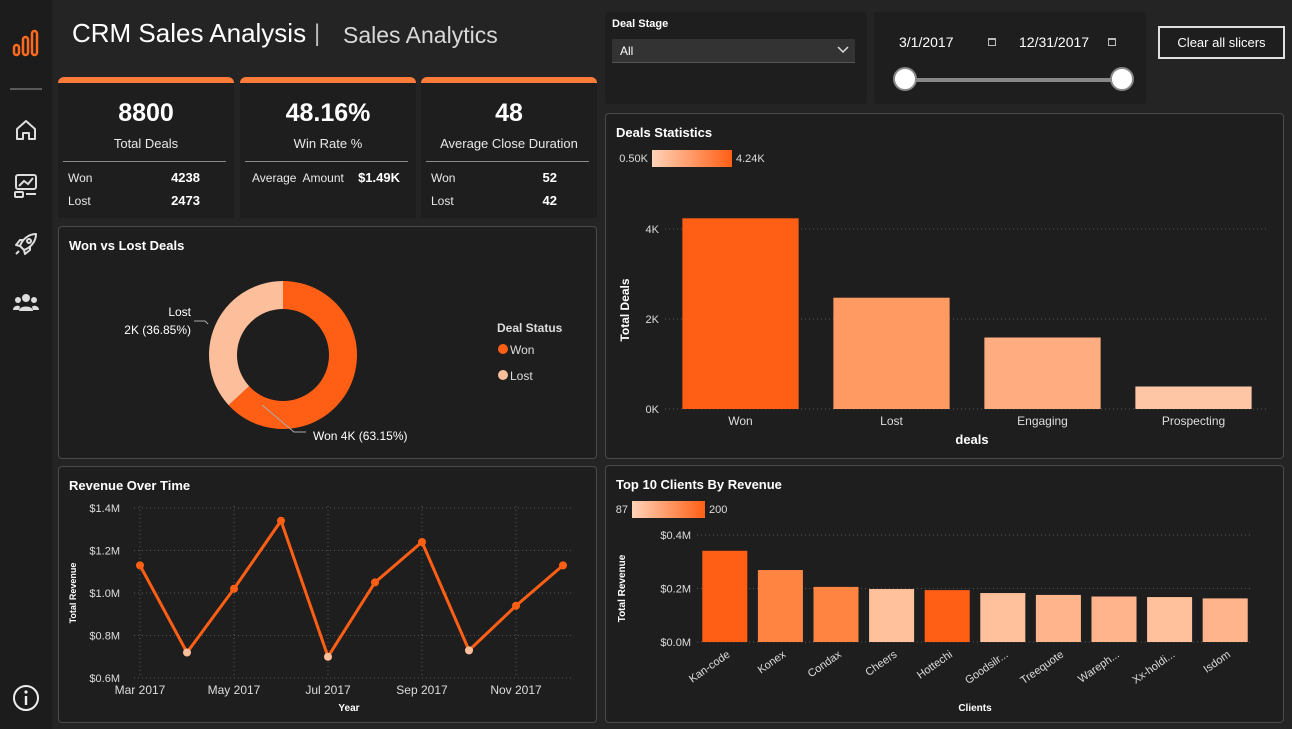  What do you see at coordinates (530, 328) in the screenshot?
I see `legend-title: Deal Status` at bounding box center [530, 328].